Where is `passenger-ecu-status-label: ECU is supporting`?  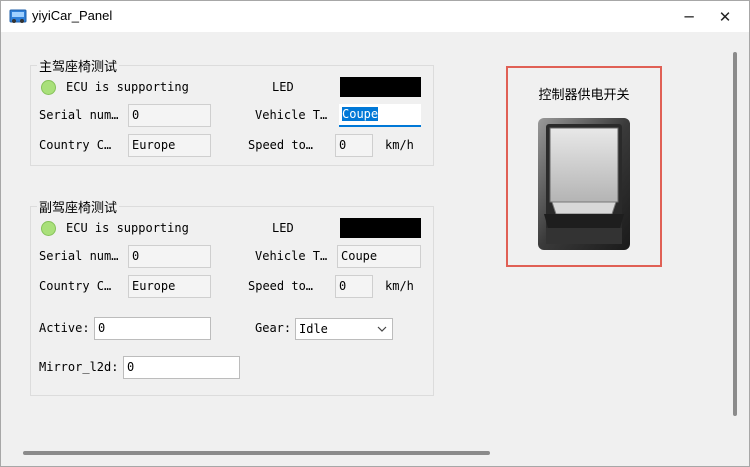
passenger-ecu-status-label: ECU is supporting is located at coordinates (127, 228).